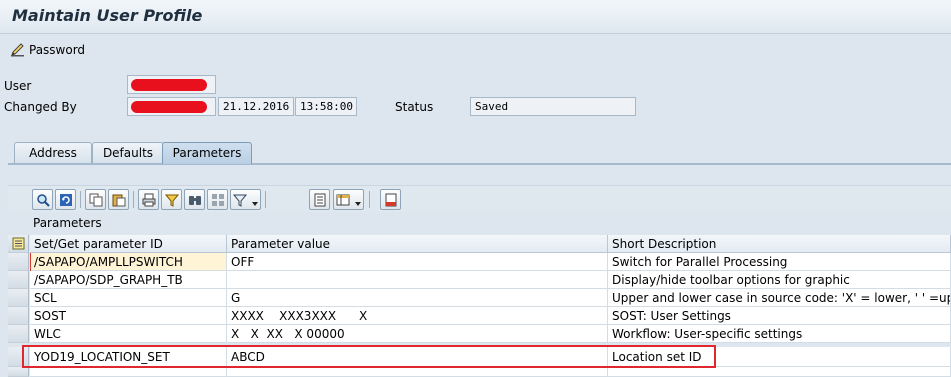 This screenshot has height=377, width=951. What do you see at coordinates (417, 298) in the screenshot?
I see `parameter-value-cell: G` at bounding box center [417, 298].